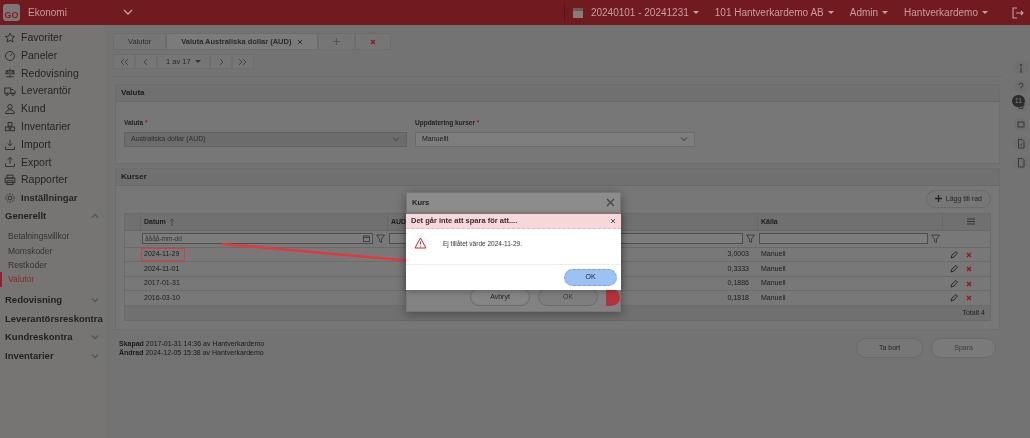 This screenshot has height=438, width=1030. Describe the element at coordinates (52, 109) in the screenshot. I see `sidebar-item: Kund` at that location.